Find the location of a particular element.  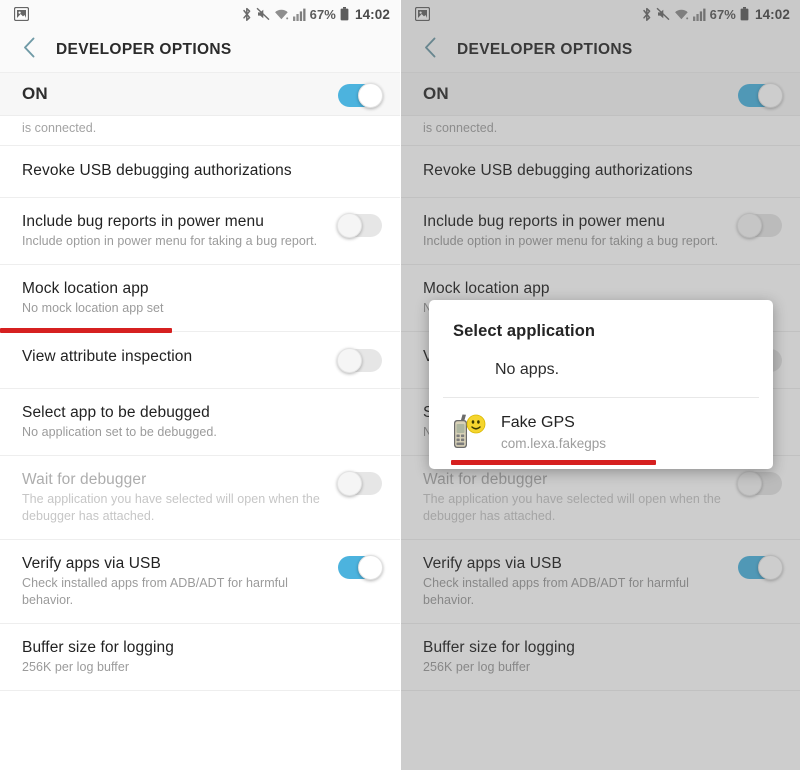

status-bar-left-icons is located at coordinates (21, 14).